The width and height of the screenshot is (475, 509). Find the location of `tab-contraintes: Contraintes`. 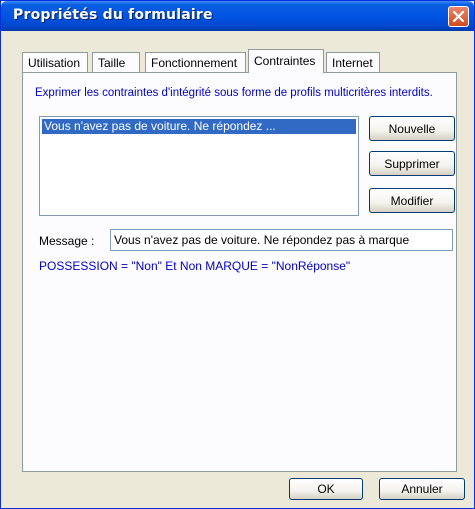

tab-contraintes: Contraintes is located at coordinates (286, 61).